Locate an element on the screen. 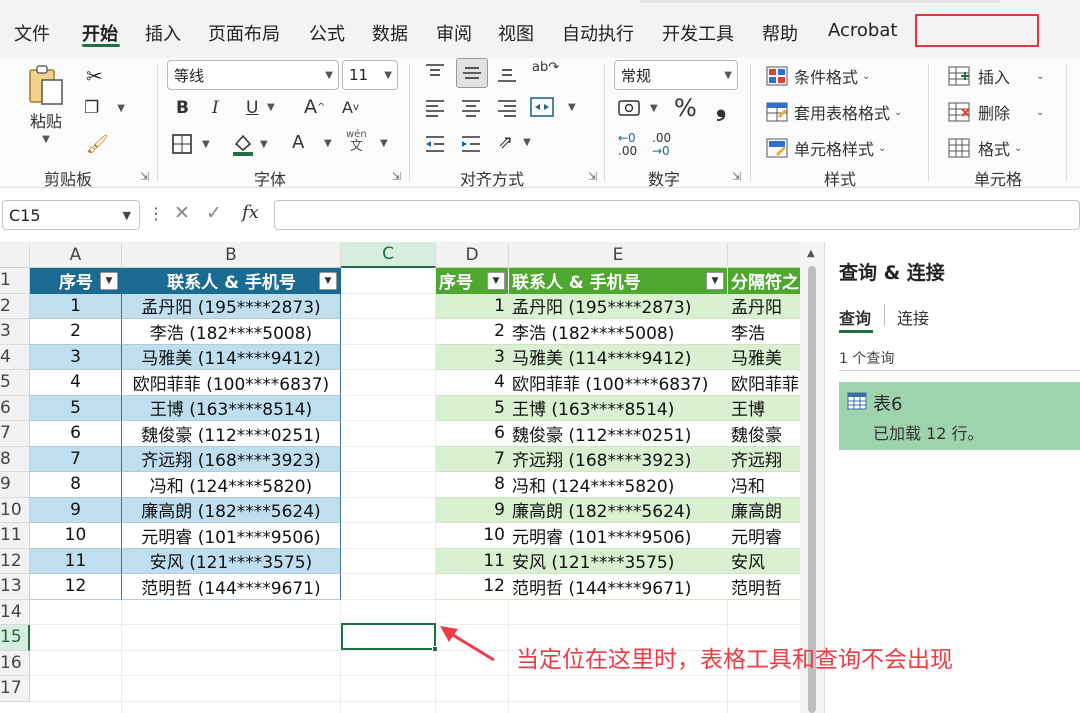  table2-cell: 元明睿 is located at coordinates (768, 536).